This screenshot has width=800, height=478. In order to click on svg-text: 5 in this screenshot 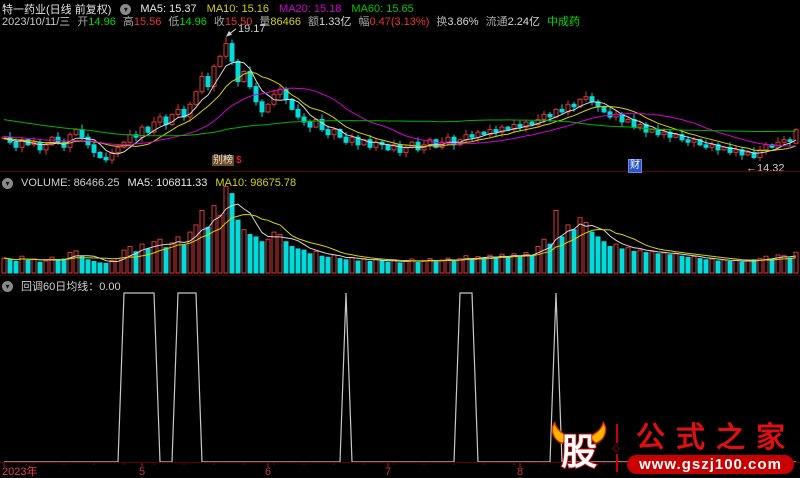, I will do `click(142, 472)`.